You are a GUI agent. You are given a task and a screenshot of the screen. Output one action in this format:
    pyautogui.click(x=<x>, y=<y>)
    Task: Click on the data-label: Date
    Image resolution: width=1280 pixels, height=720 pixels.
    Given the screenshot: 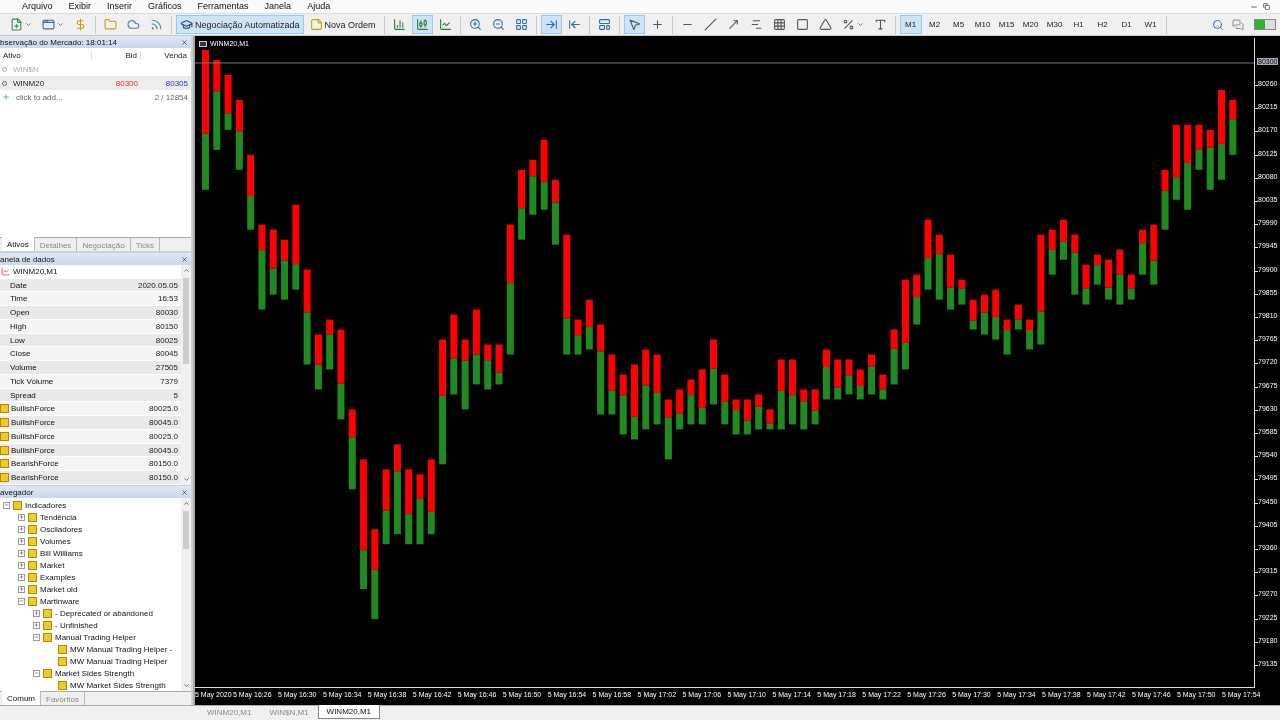 What is the action you would take?
    pyautogui.click(x=18, y=285)
    